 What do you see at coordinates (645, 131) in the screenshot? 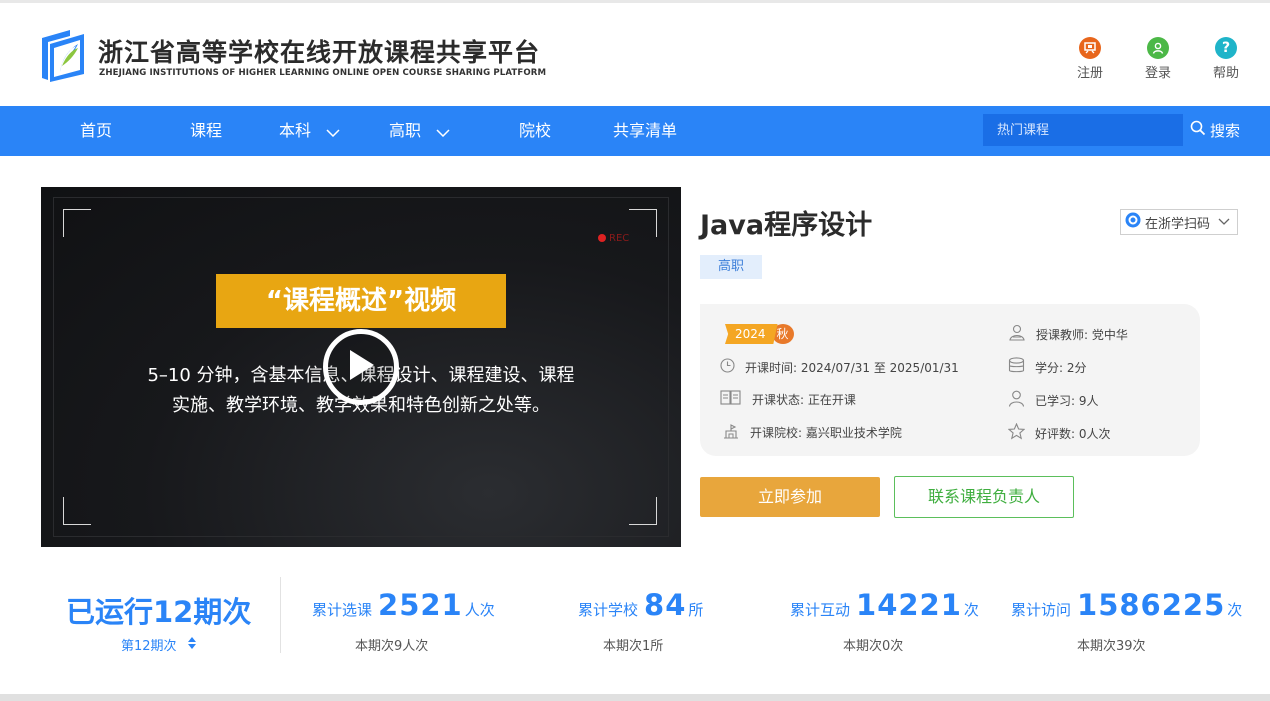
I see `nav-share-list: 共享清单` at bounding box center [645, 131].